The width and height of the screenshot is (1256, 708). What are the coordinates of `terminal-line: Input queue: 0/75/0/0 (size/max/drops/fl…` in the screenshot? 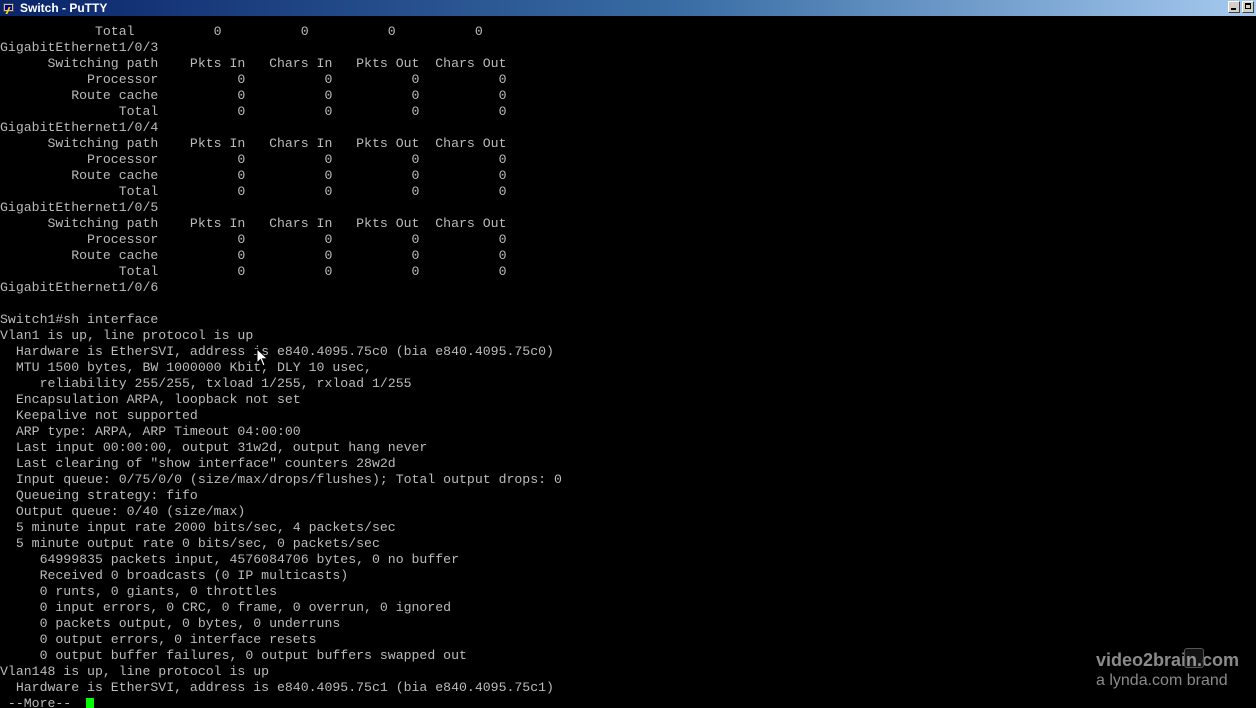 It's located at (281, 479).